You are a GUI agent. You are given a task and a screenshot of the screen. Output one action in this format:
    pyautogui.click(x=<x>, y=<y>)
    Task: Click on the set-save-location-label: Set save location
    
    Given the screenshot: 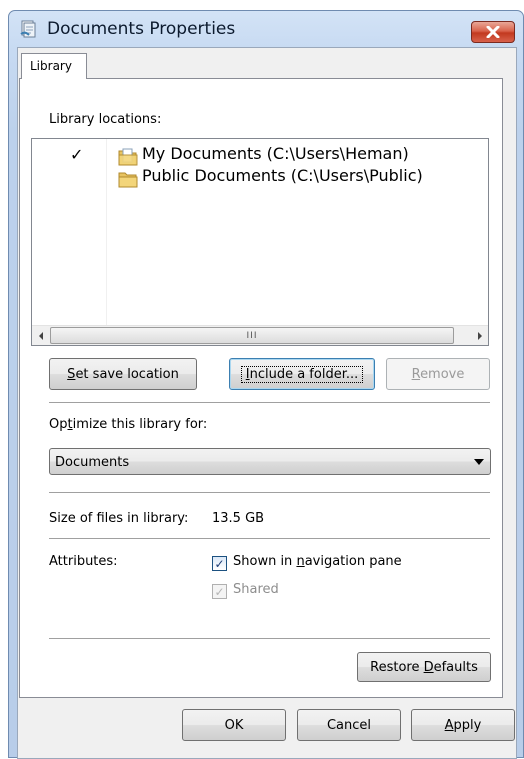 What is the action you would take?
    pyautogui.click(x=123, y=374)
    